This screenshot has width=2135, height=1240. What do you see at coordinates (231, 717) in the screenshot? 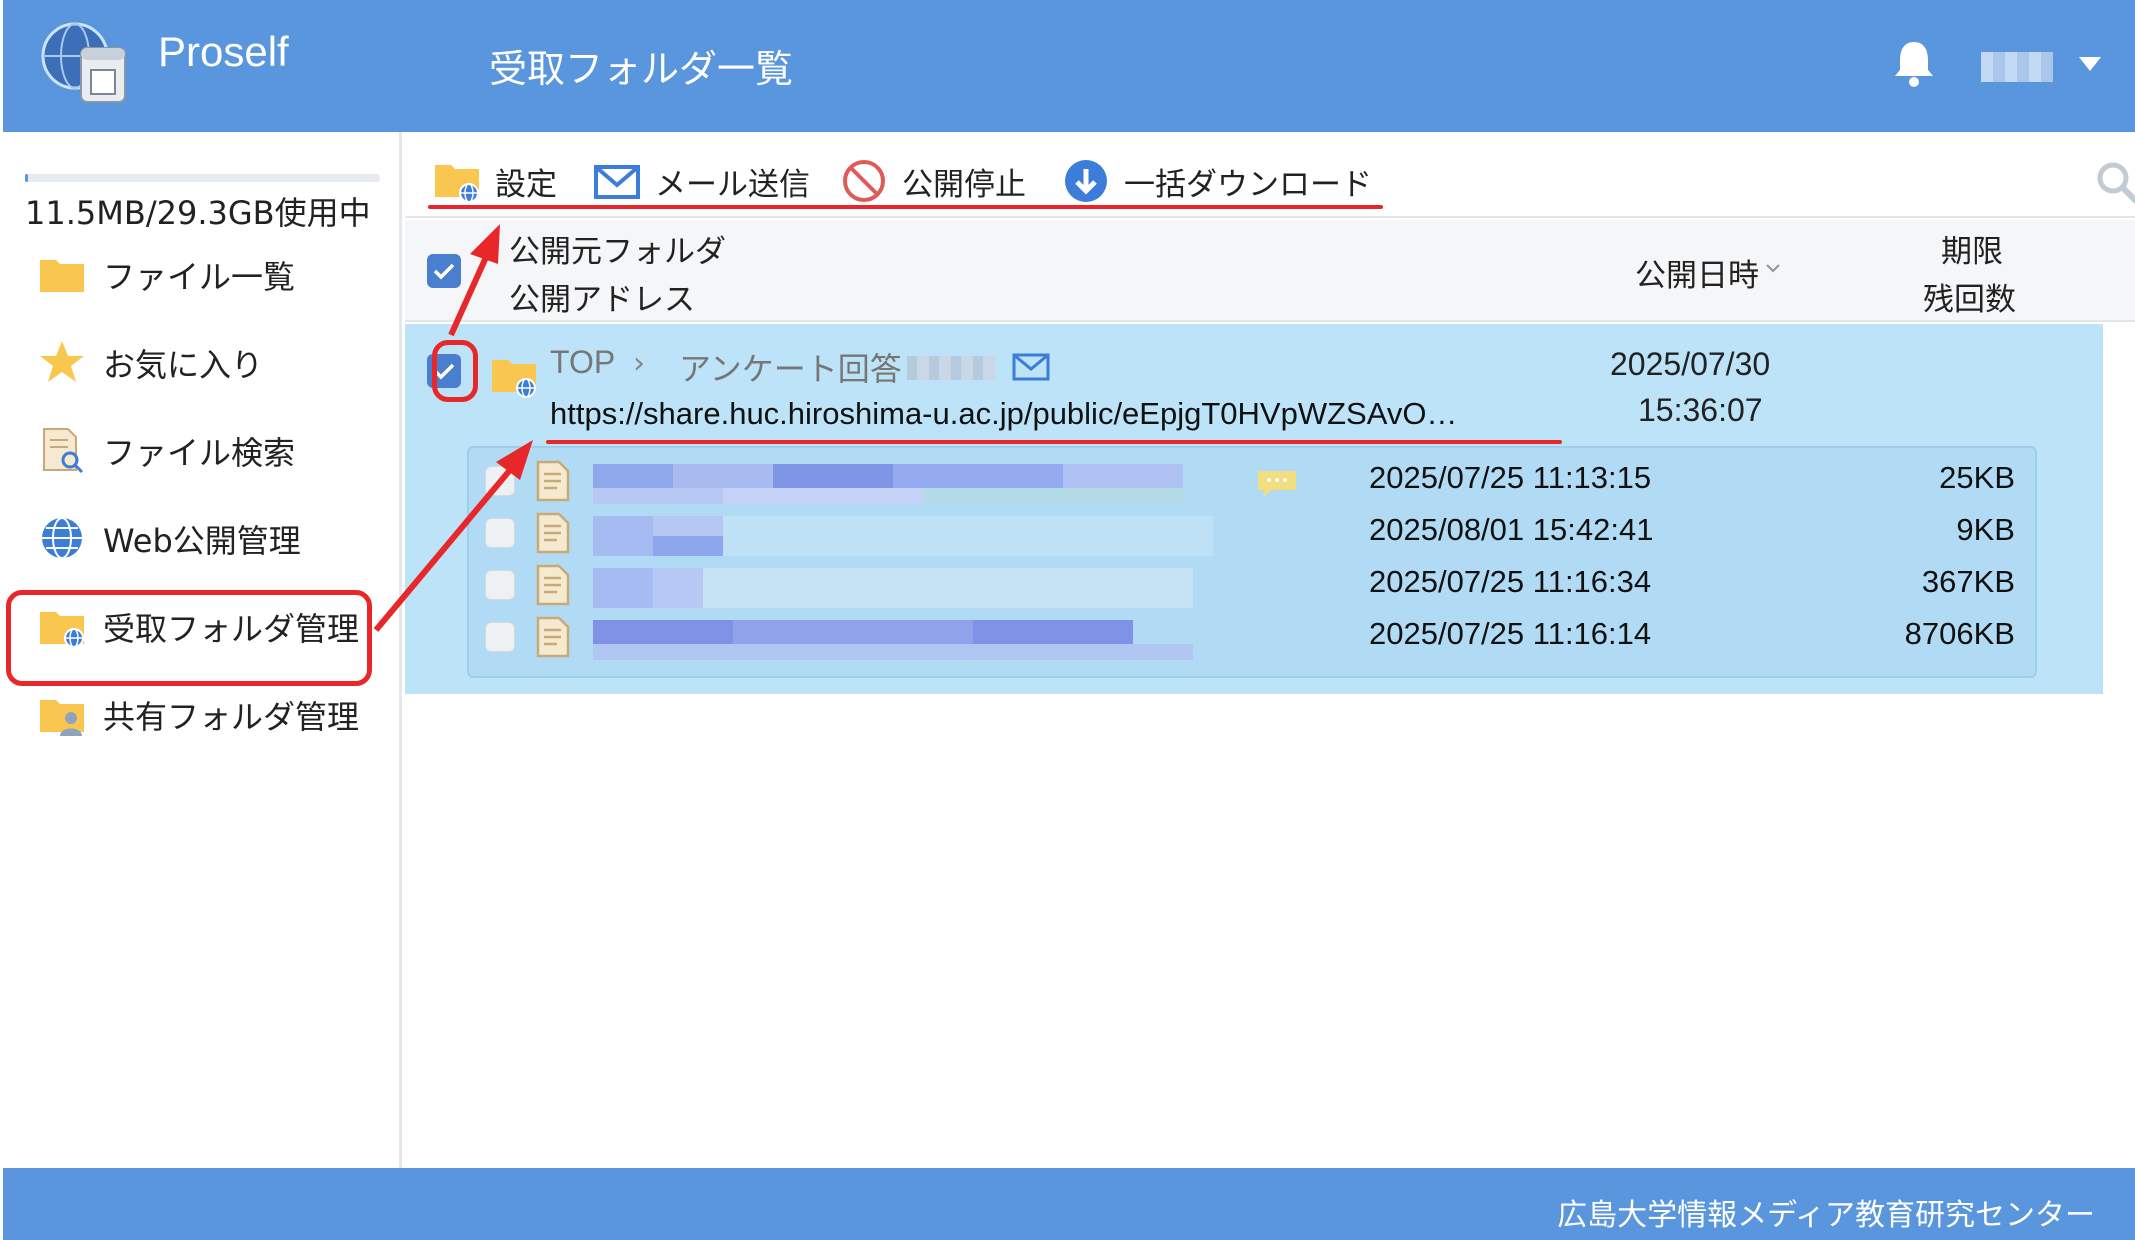
I see `sidebar-item-label: 共有フォルダ管理` at bounding box center [231, 717].